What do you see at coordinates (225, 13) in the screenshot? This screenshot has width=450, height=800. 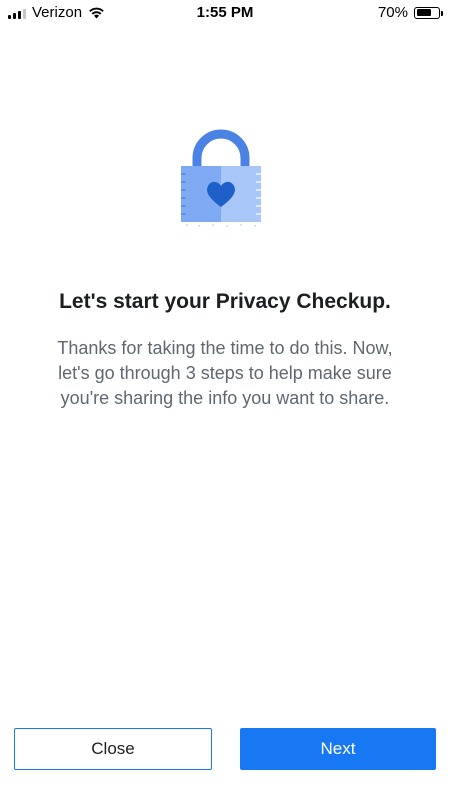 I see `status-bar: Verizon 1:55 PM 70%` at bounding box center [225, 13].